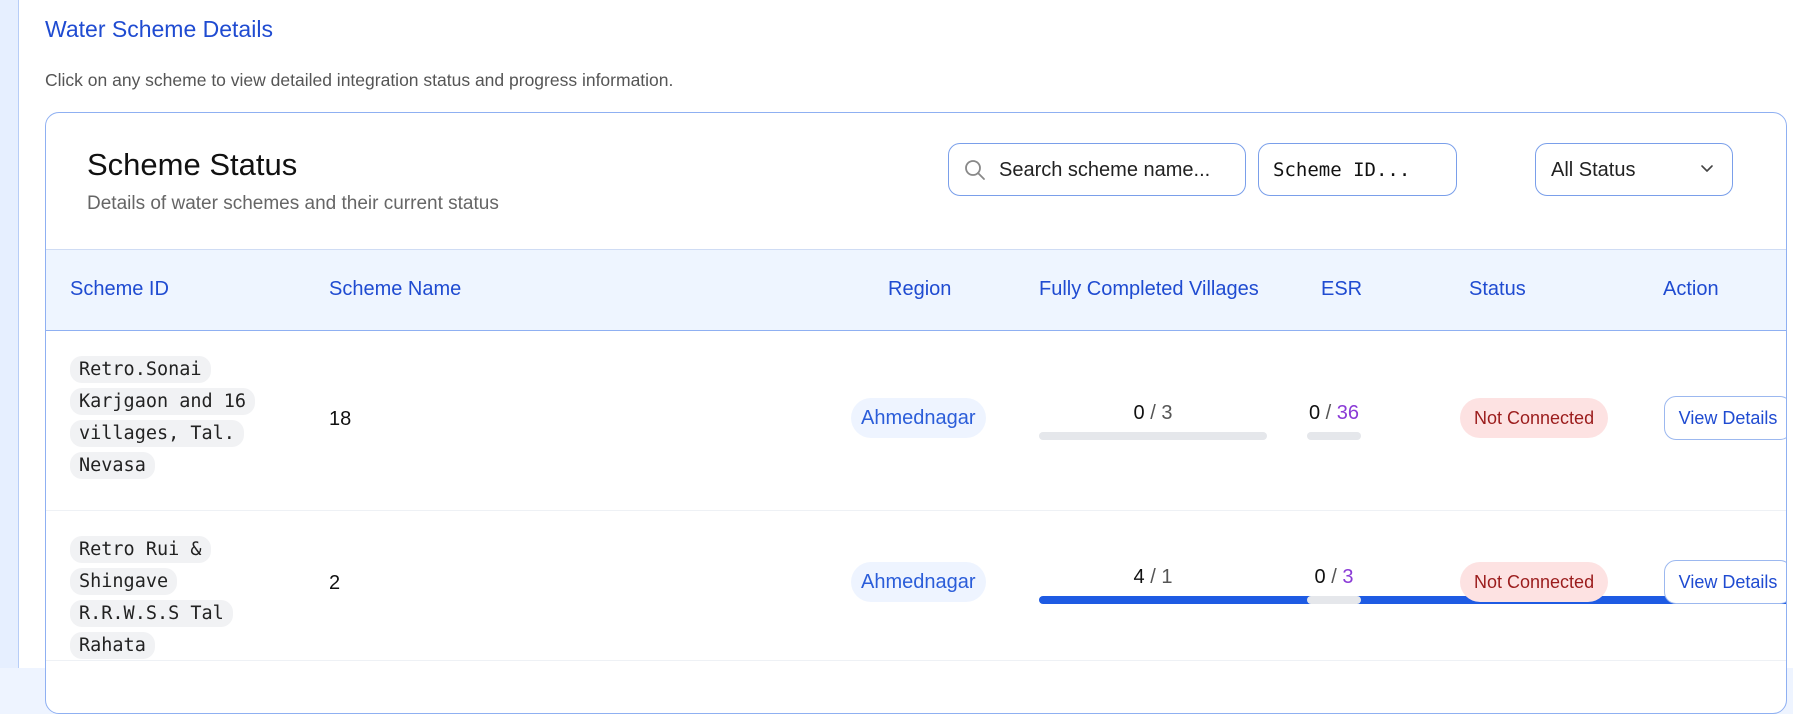 Image resolution: width=1793 pixels, height=714 pixels. What do you see at coordinates (395, 289) in the screenshot?
I see `column-header-scheme-name: Scheme Name` at bounding box center [395, 289].